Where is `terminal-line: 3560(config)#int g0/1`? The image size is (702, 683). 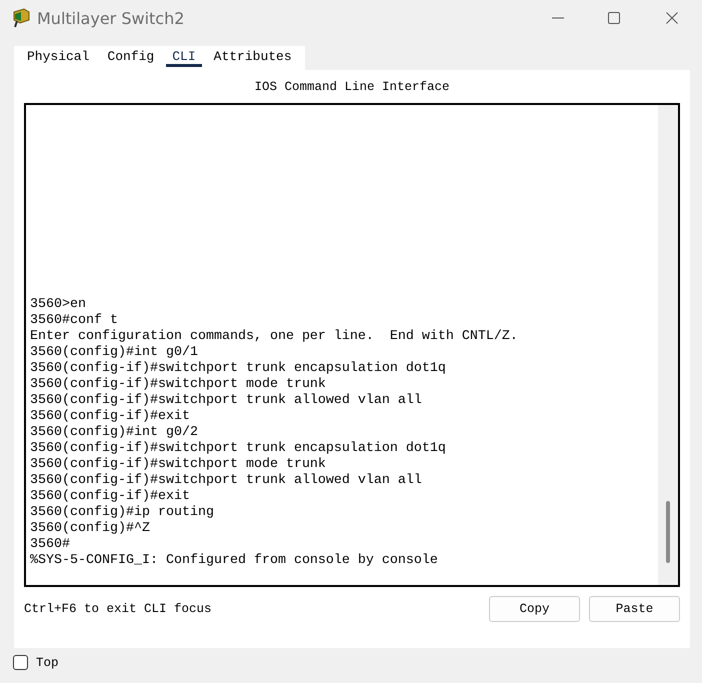 terminal-line: 3560(config)#int g0/1 is located at coordinates (114, 353).